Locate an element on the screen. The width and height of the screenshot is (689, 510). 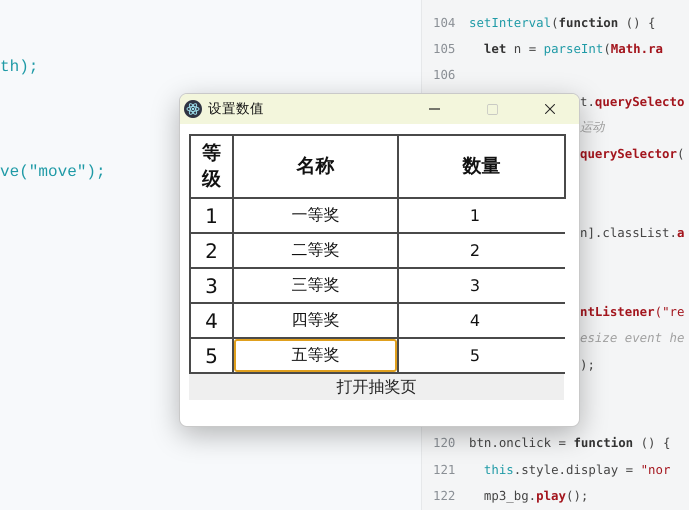
code-line: ntListener("re is located at coordinates (631, 311).